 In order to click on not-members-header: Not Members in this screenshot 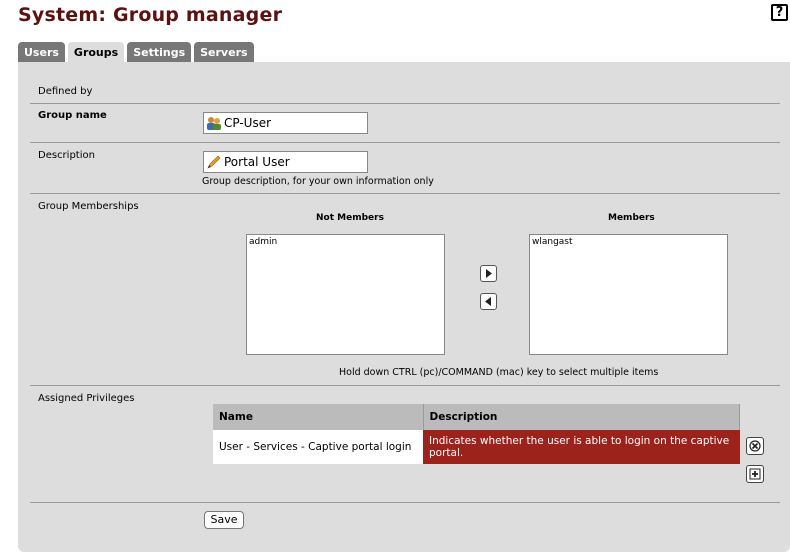, I will do `click(350, 218)`.